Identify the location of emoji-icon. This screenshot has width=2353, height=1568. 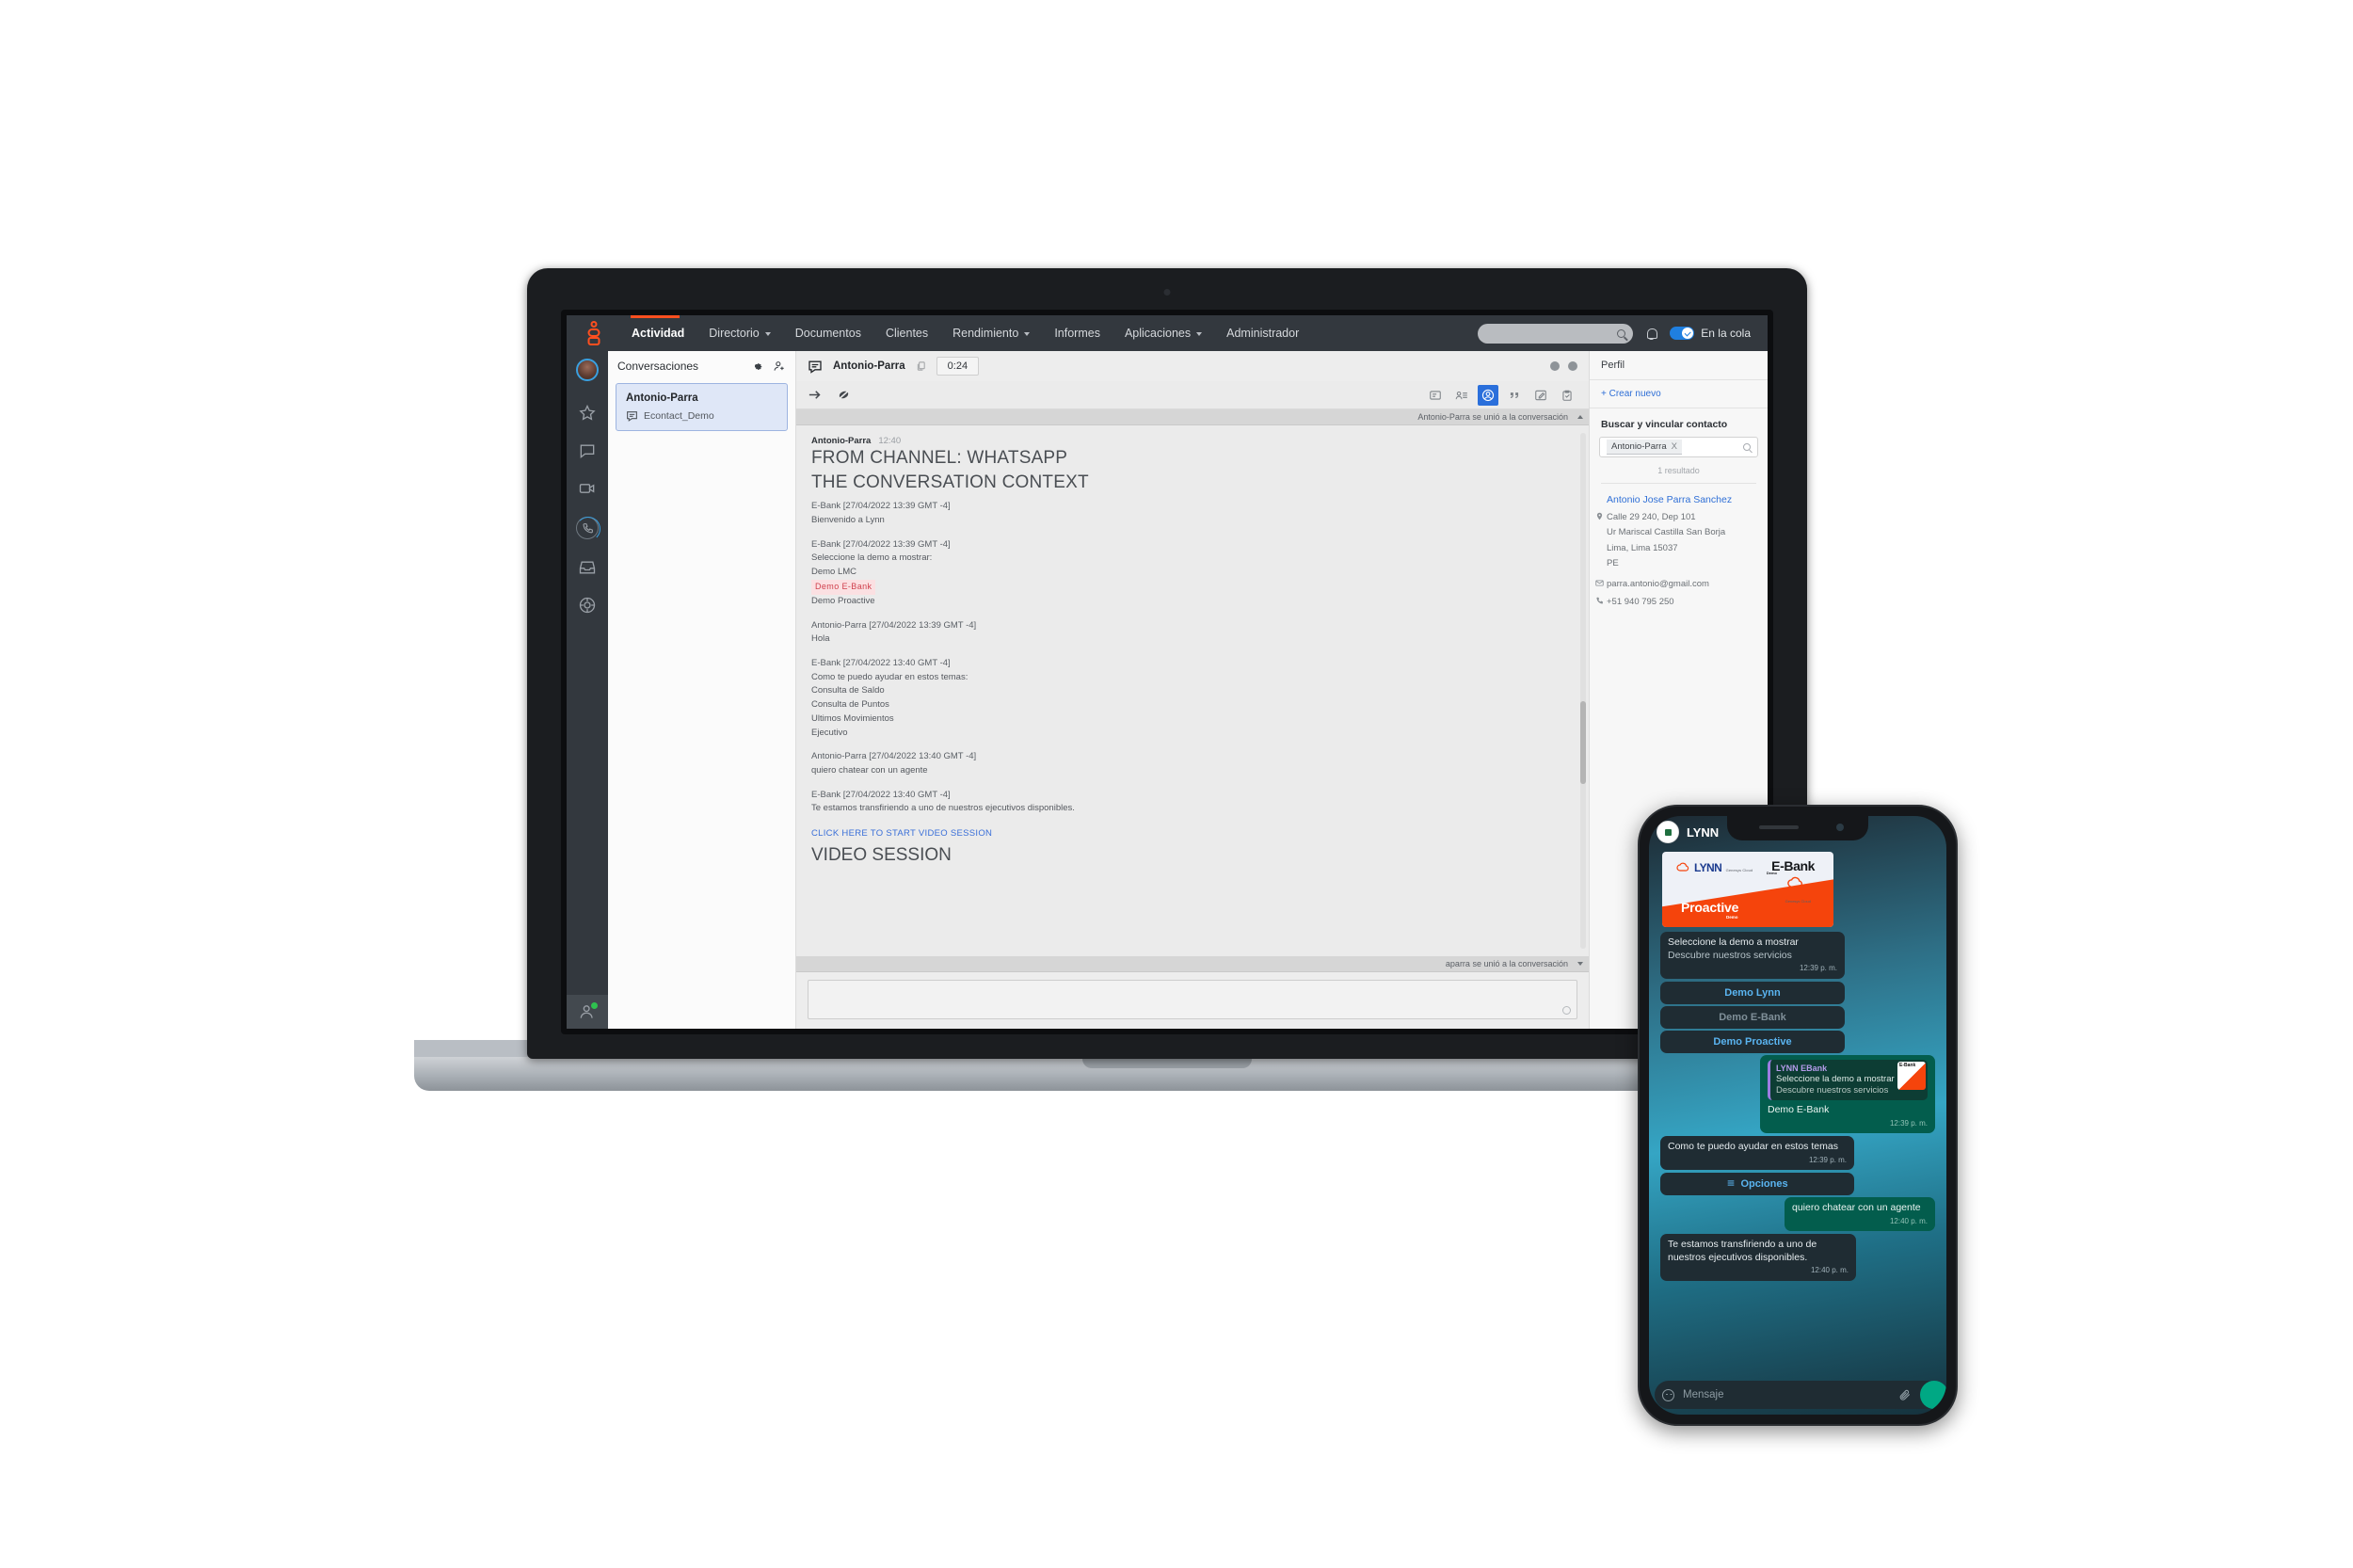
(1668, 1394).